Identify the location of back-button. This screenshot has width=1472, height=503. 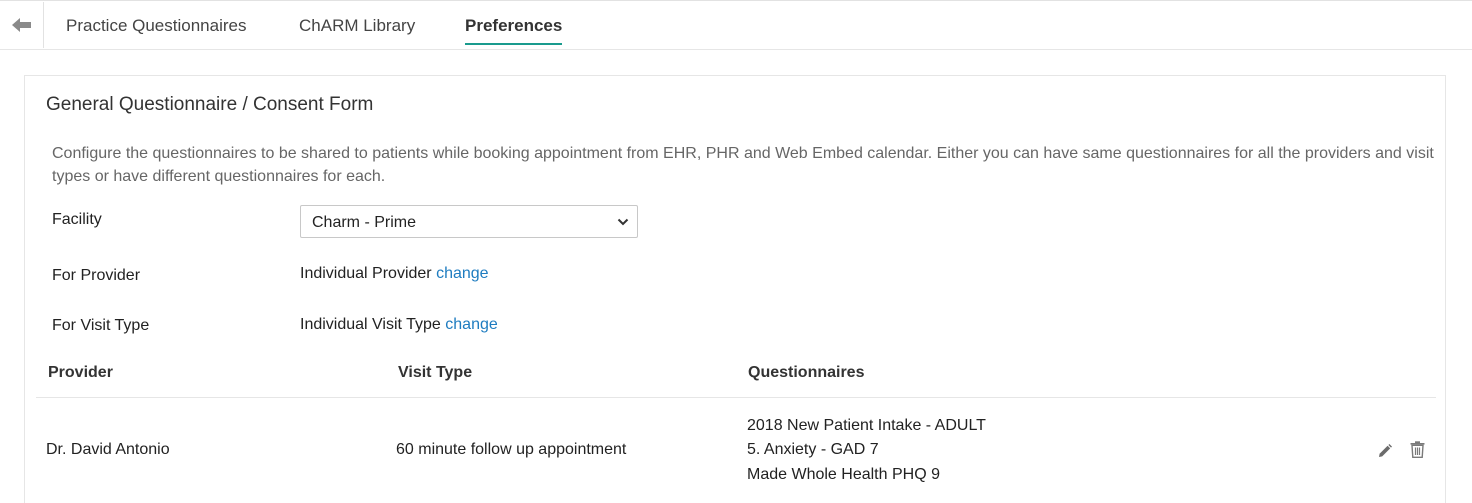
(22, 25).